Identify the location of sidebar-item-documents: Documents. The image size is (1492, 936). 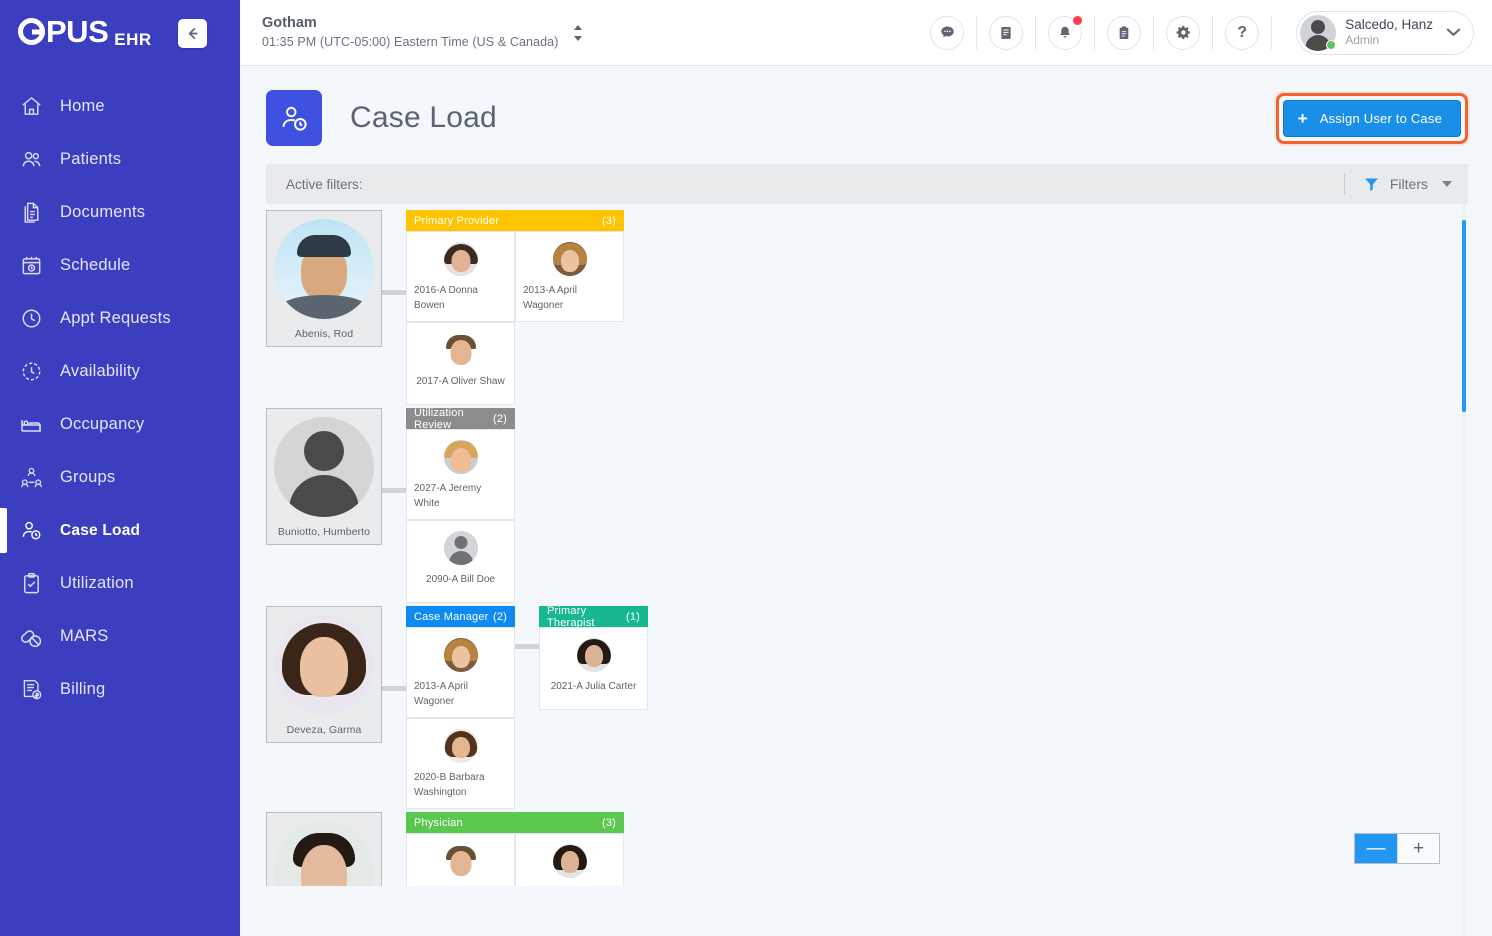
(120, 212).